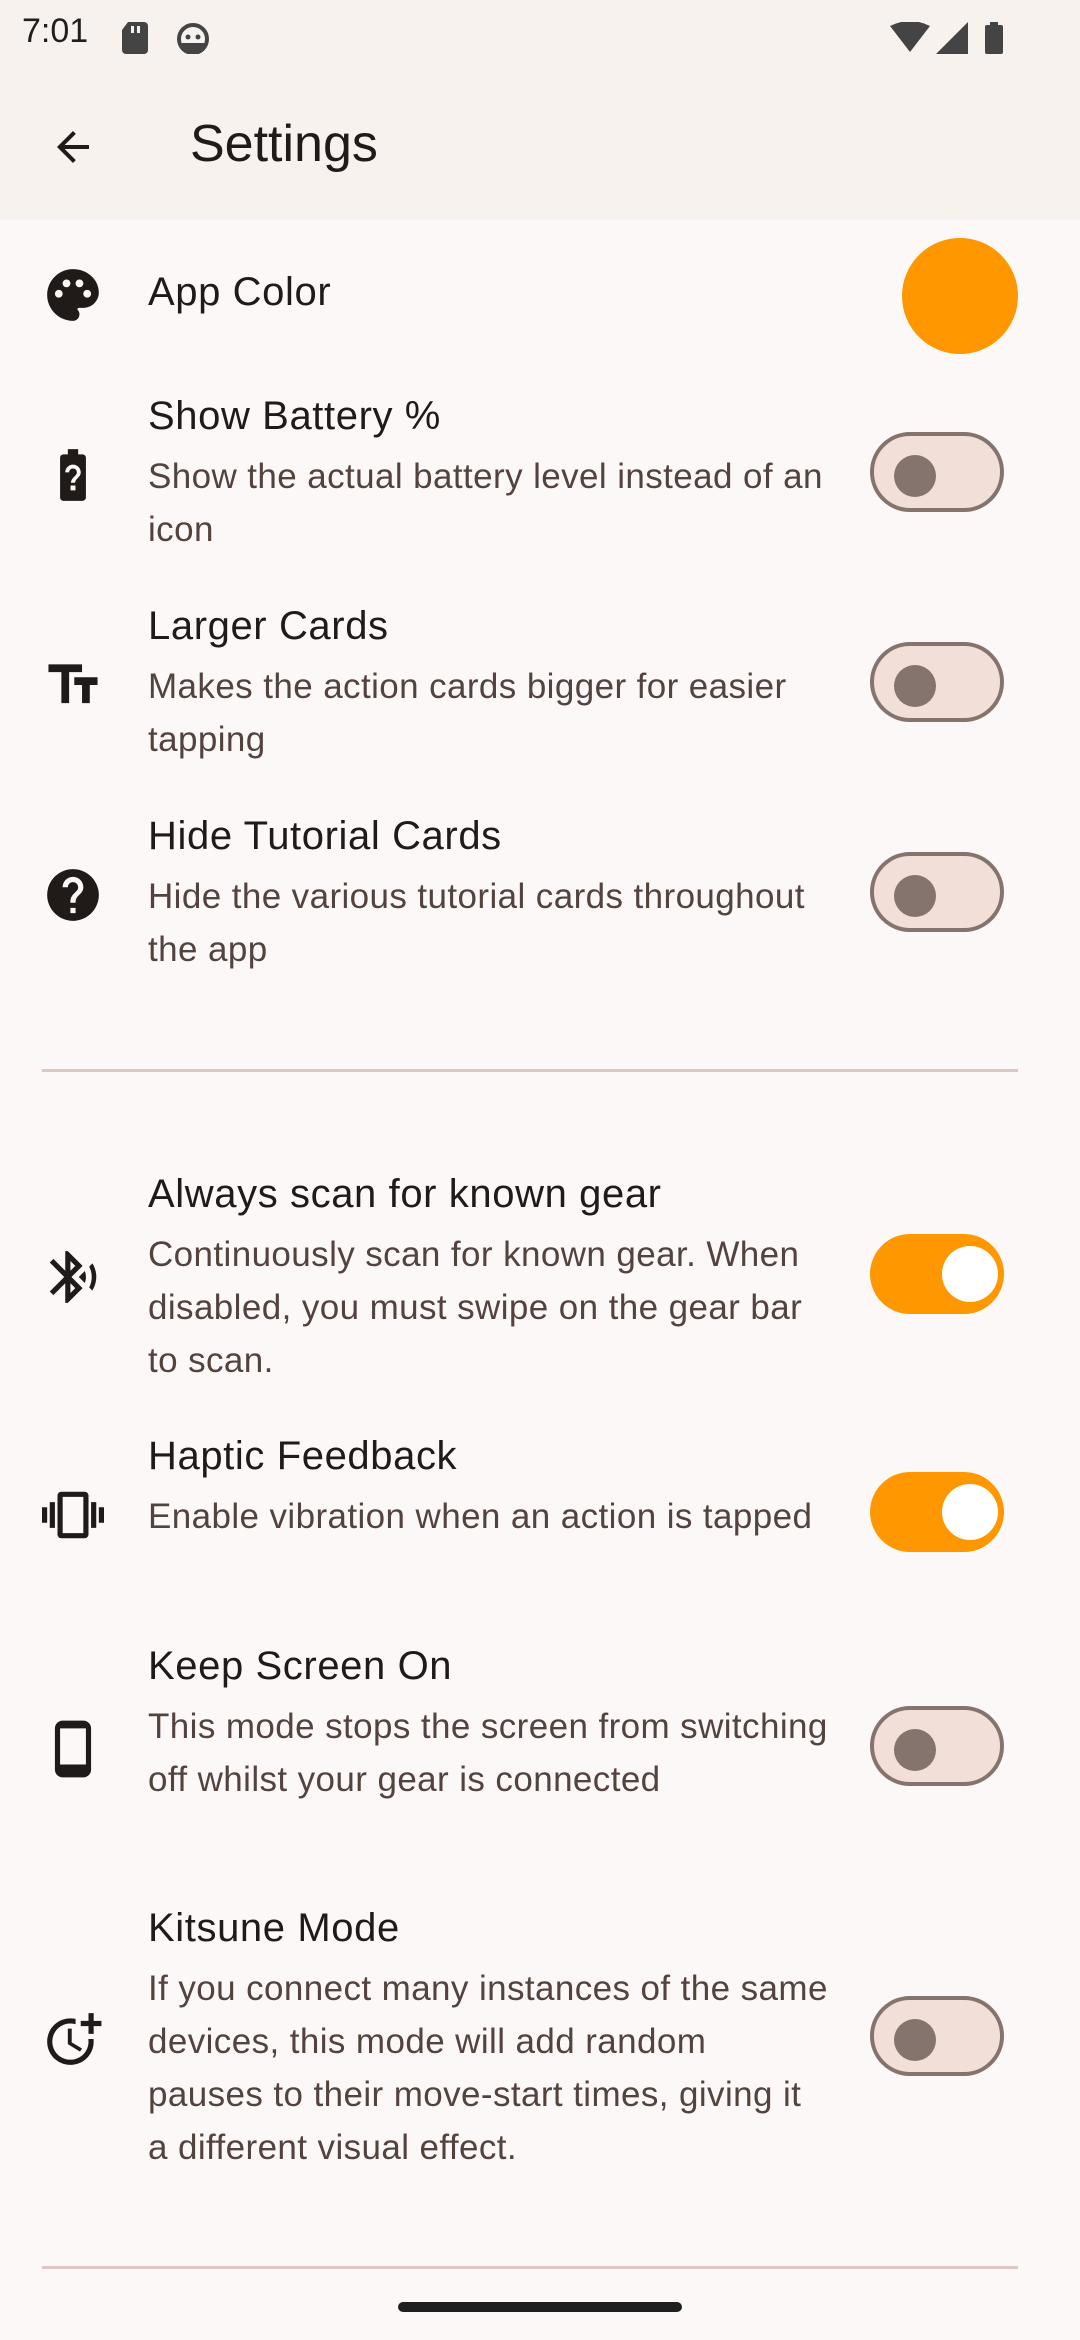 Image resolution: width=1080 pixels, height=2340 pixels. Describe the element at coordinates (193, 38) in the screenshot. I see `android-head-icon` at that location.